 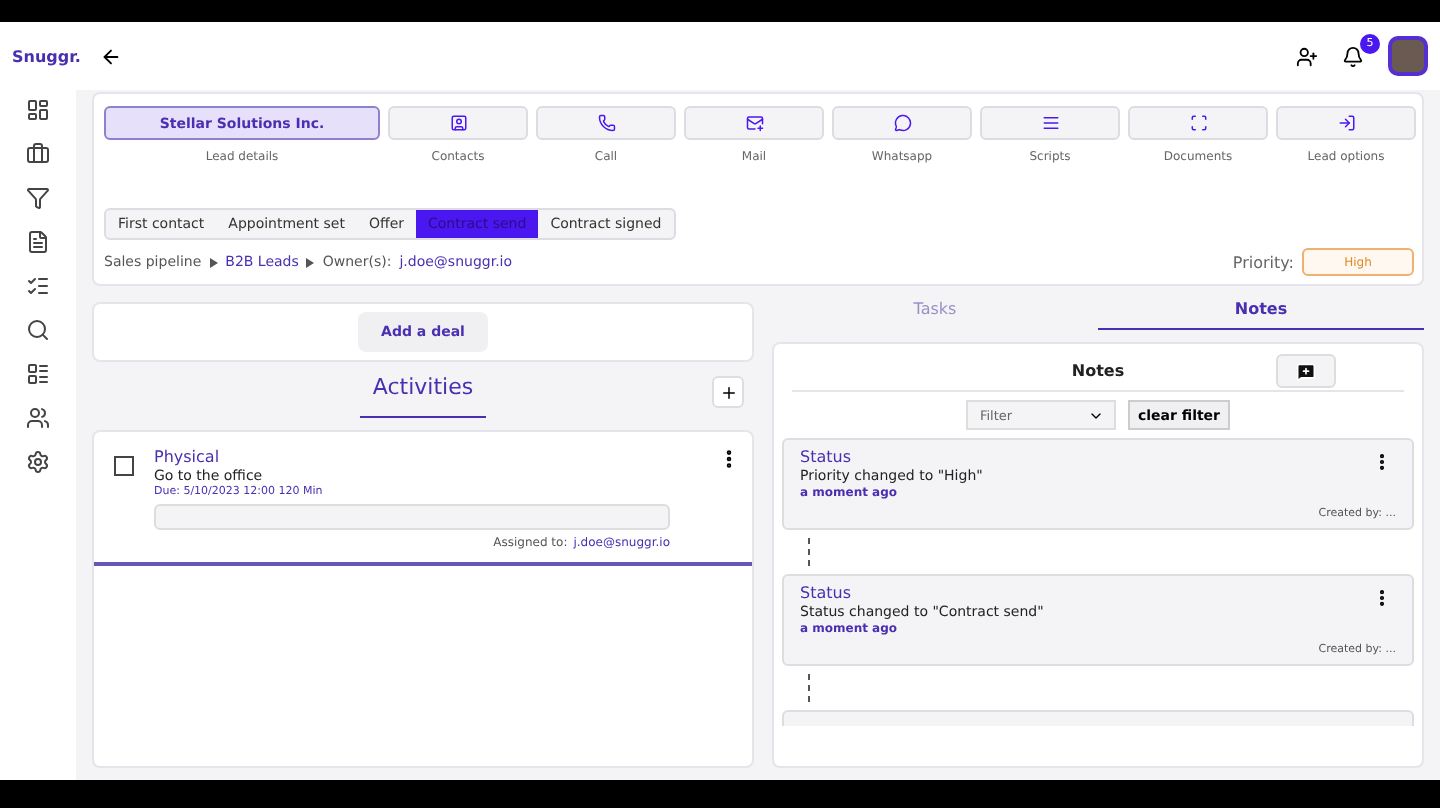 I want to click on scan-frame-icon, so click(x=1198, y=123).